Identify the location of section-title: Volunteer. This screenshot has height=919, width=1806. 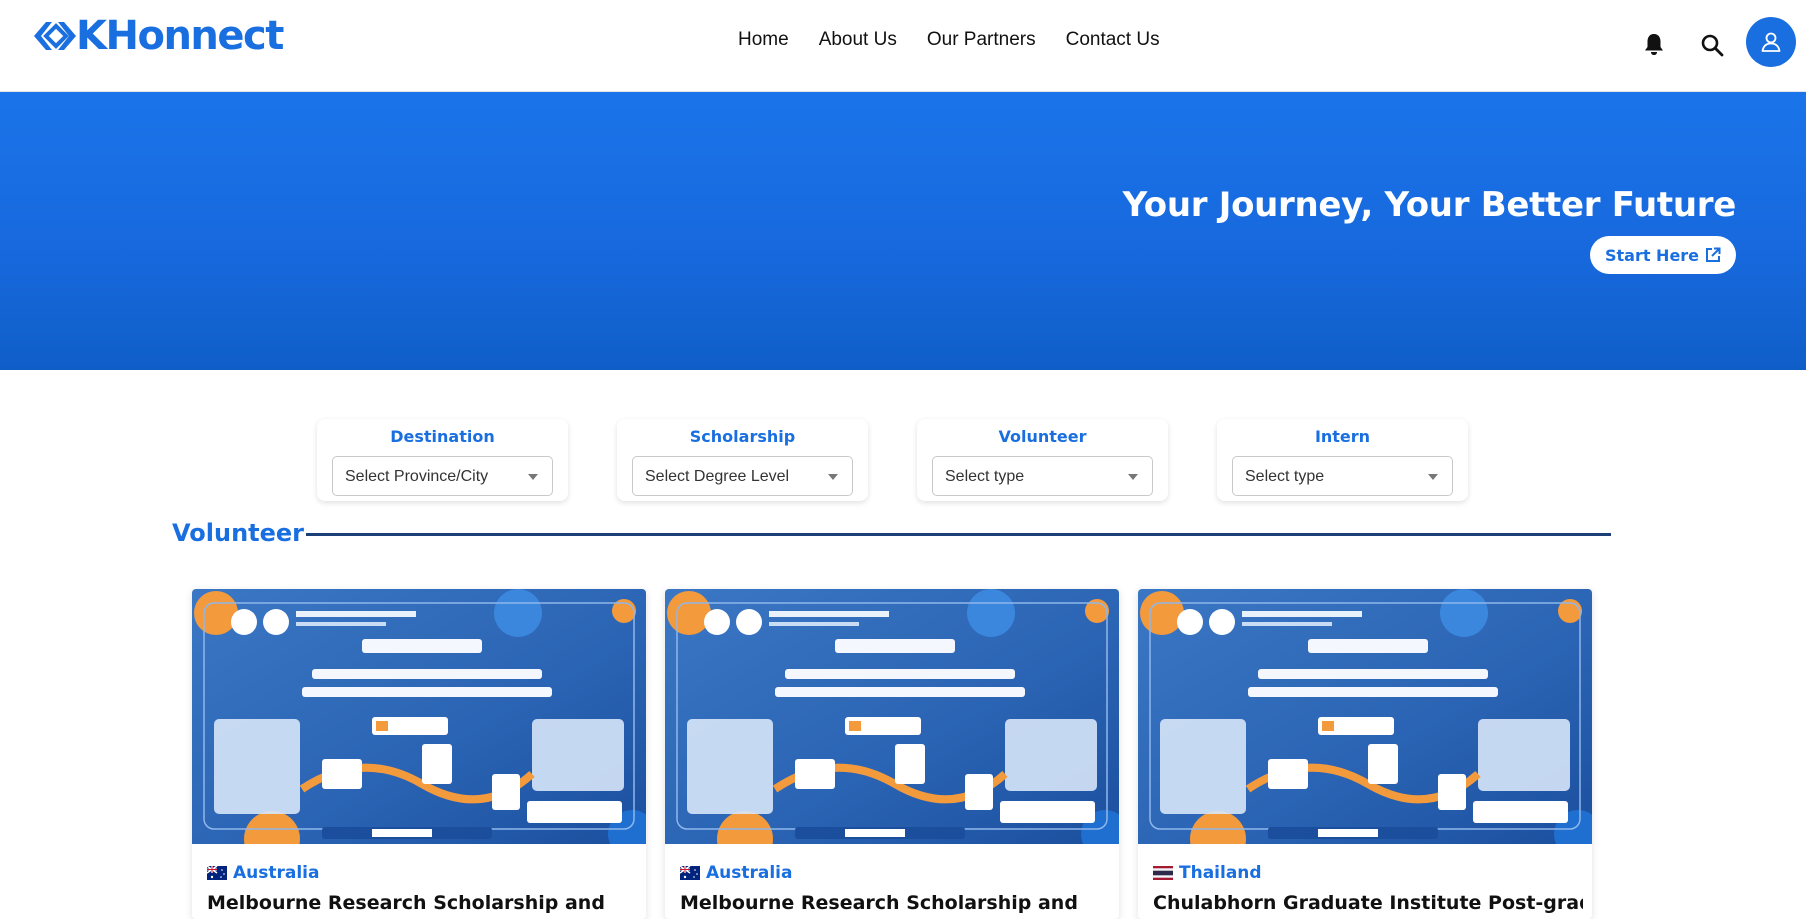
(238, 533).